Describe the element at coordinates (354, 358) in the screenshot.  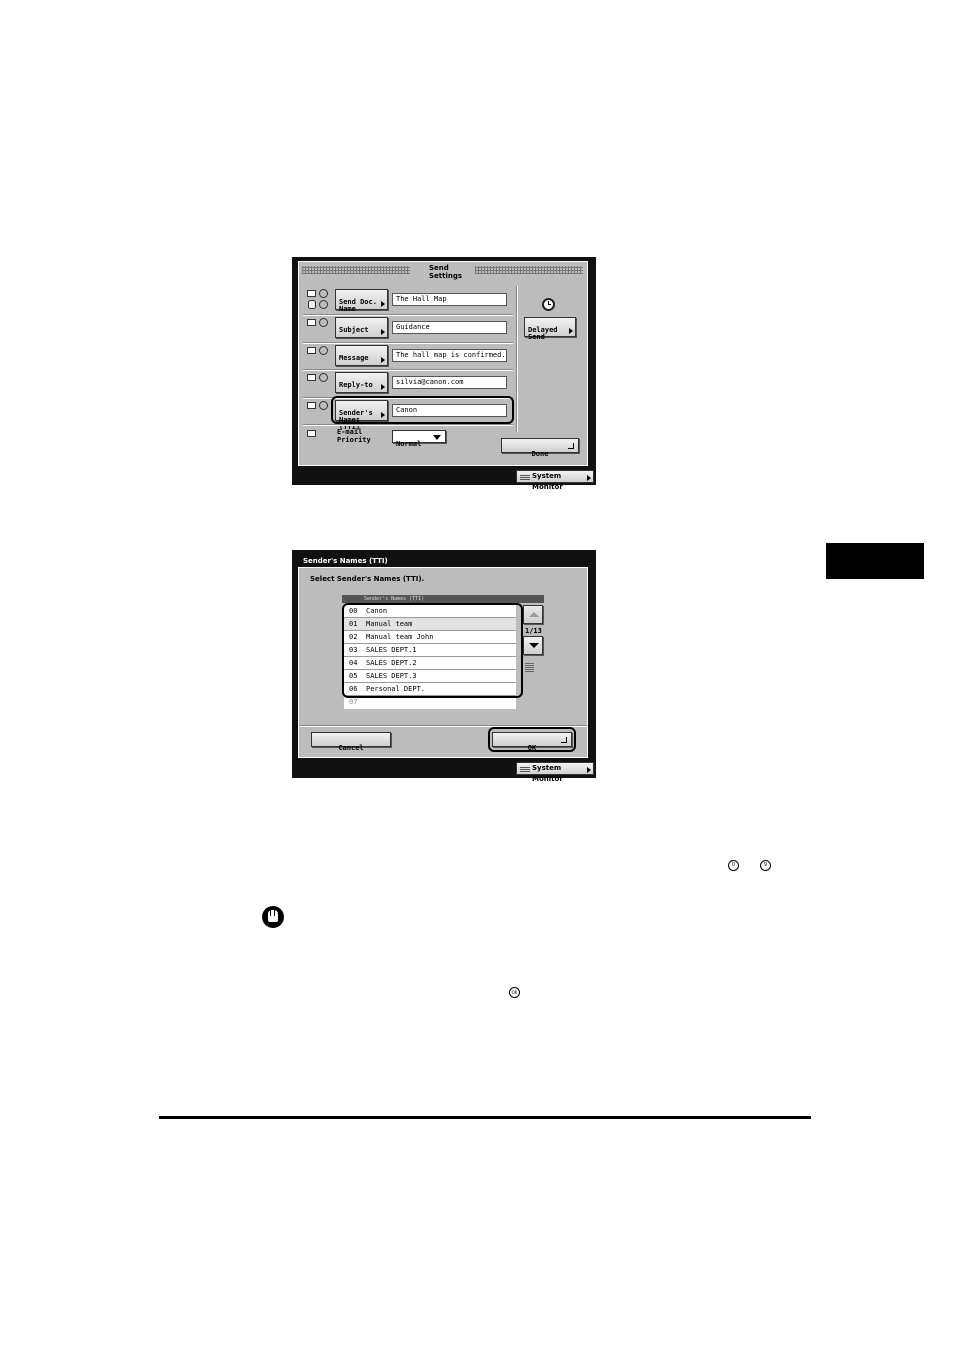
I see `message-label: Message` at that location.